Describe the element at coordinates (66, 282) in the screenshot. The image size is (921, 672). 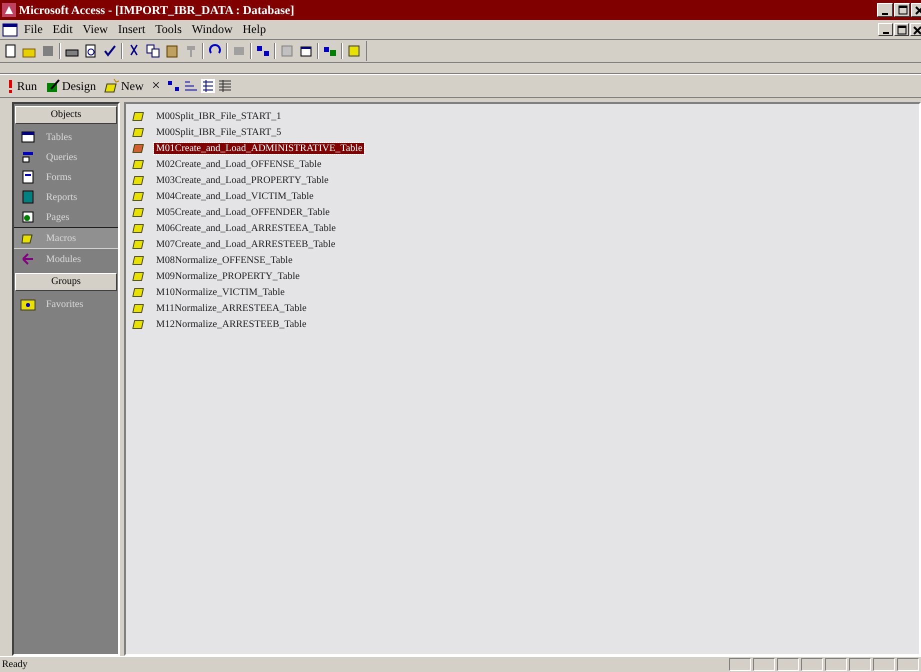
I see `groups-header-button: Groups` at that location.